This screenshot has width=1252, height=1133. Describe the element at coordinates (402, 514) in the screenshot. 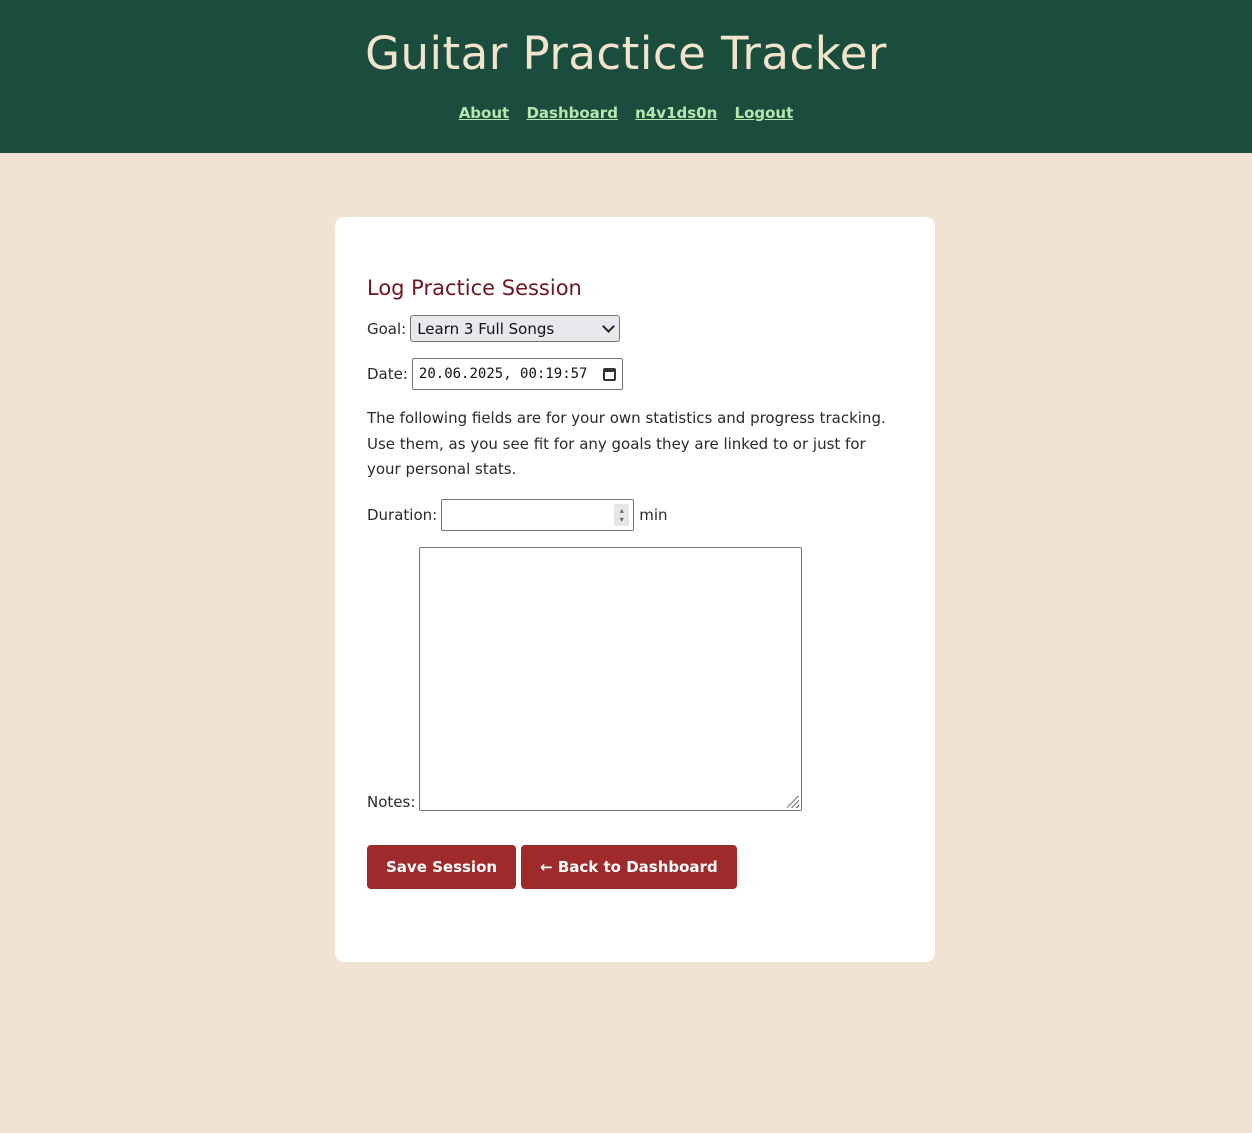

I see `duration-label: Duration:` at that location.